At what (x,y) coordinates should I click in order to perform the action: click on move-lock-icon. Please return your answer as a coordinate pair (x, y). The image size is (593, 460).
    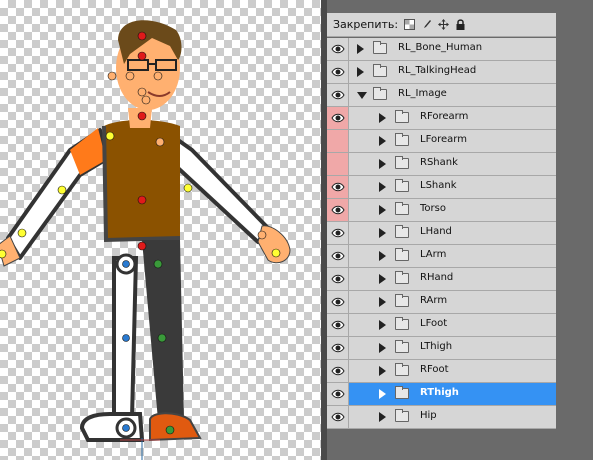
    Looking at the image, I should click on (444, 24).